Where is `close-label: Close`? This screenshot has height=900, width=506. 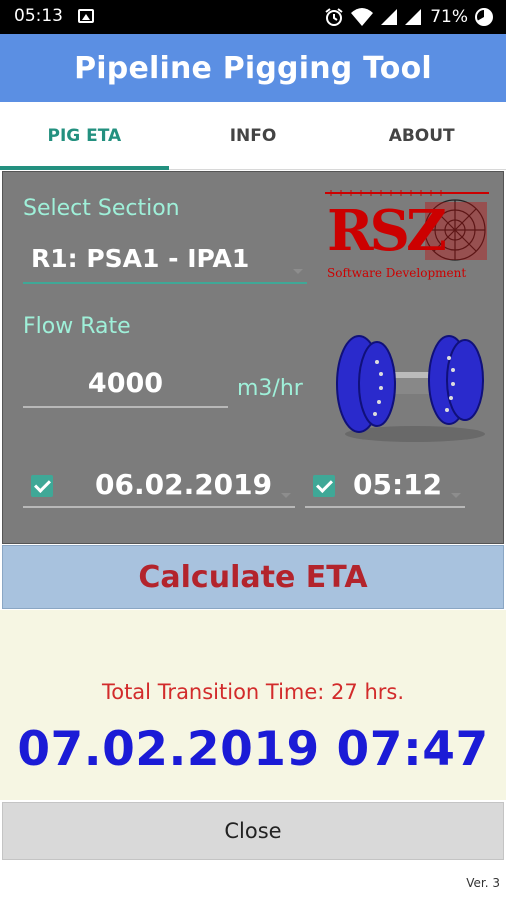 close-label: Close is located at coordinates (253, 831).